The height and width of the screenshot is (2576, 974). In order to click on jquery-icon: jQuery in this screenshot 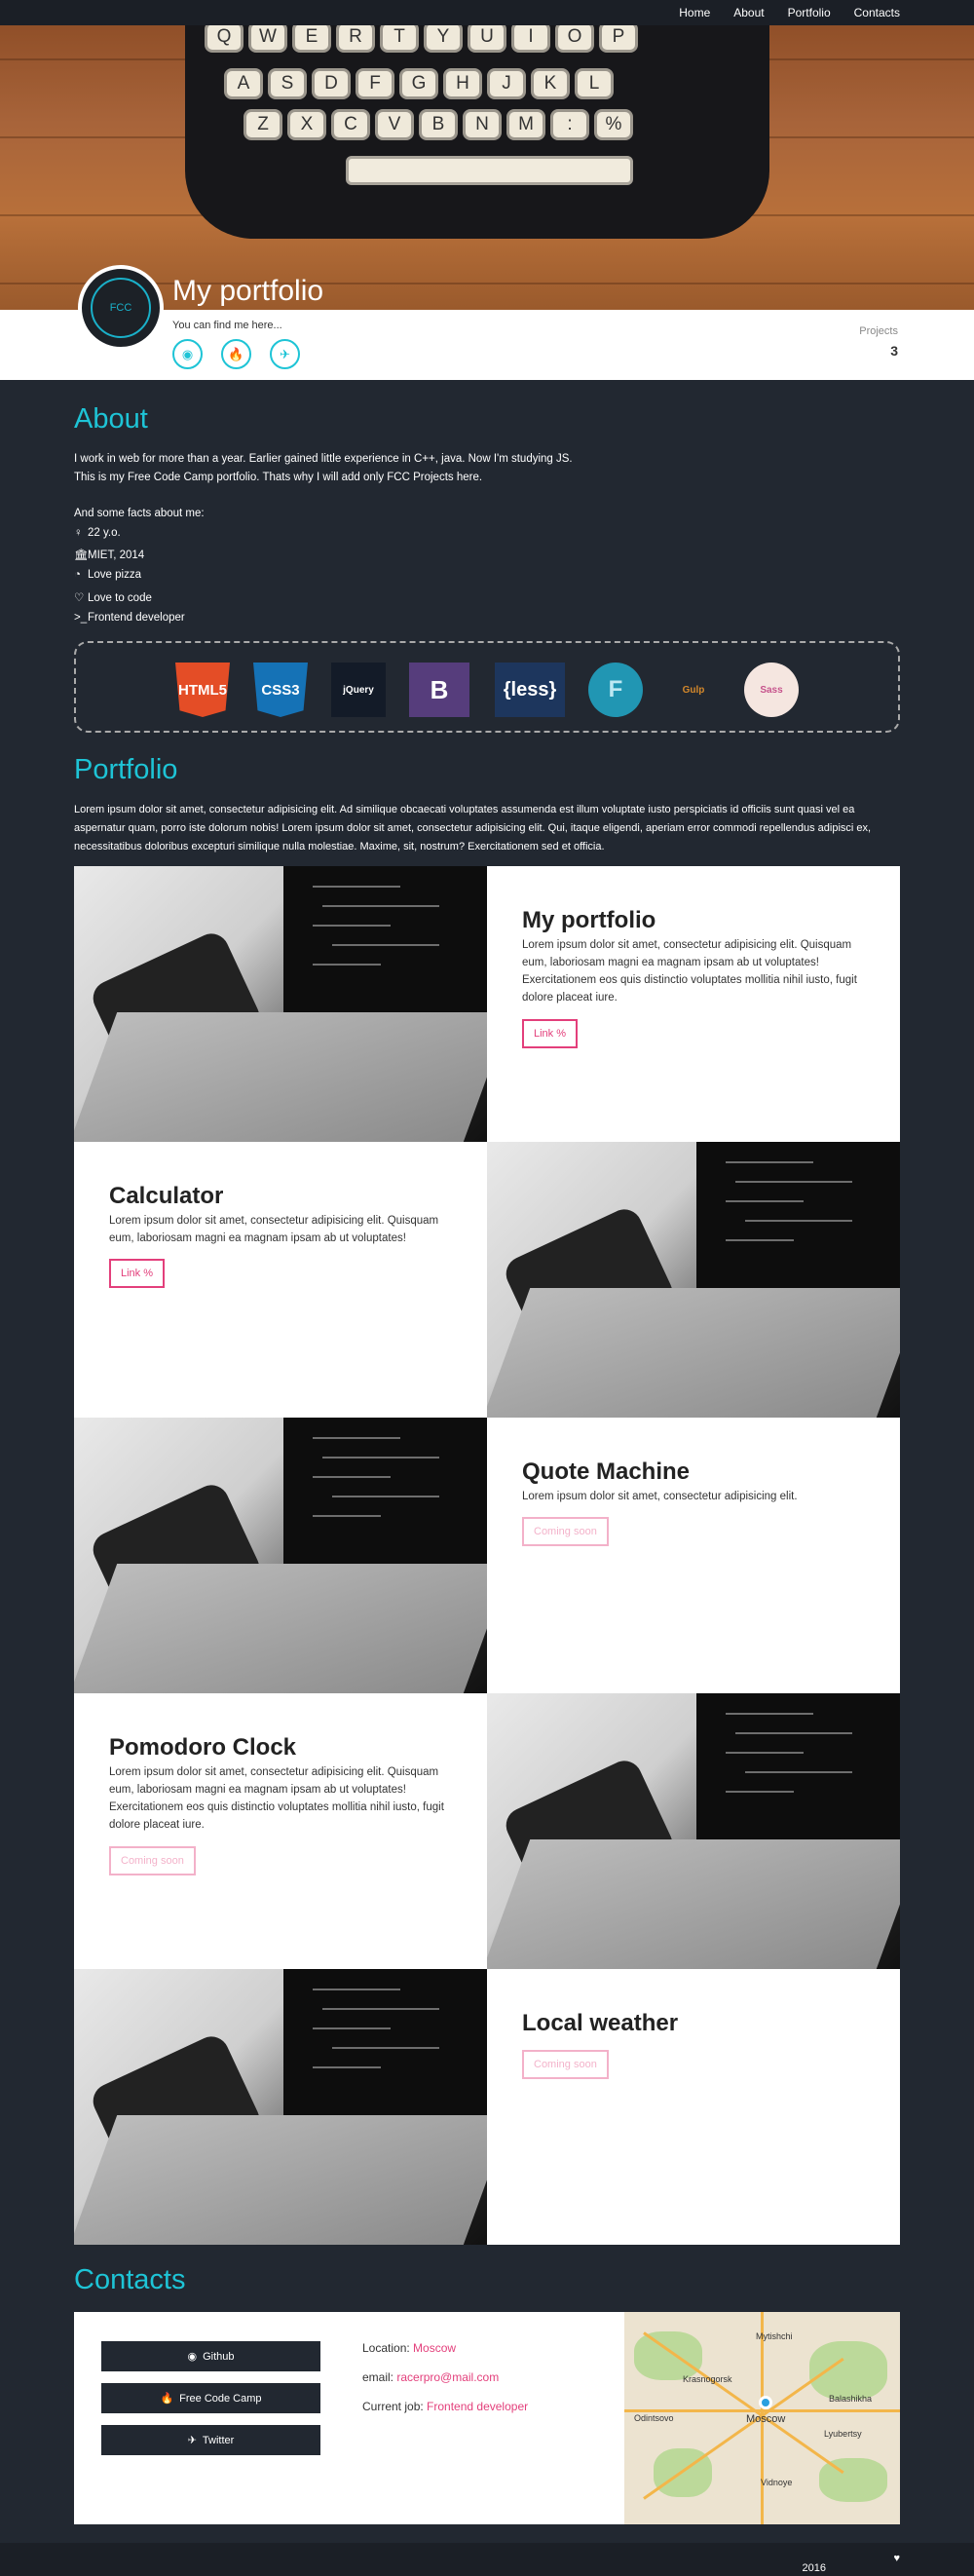, I will do `click(358, 690)`.